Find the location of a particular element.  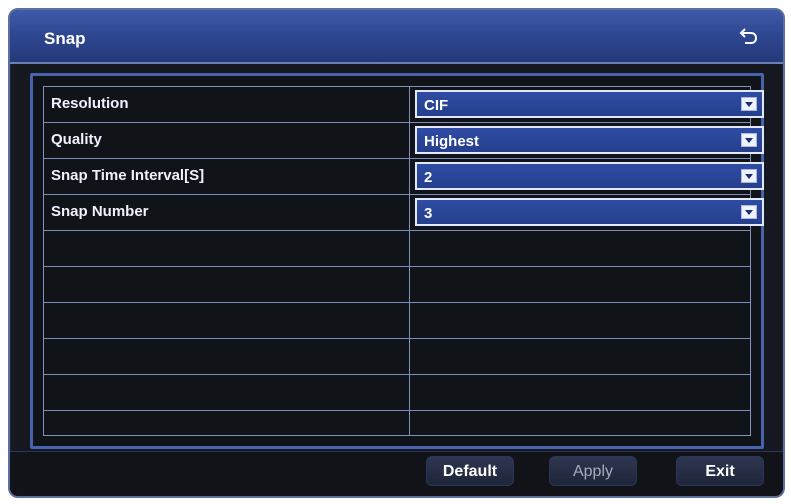

snap-number-select: 3 is located at coordinates (589, 212).